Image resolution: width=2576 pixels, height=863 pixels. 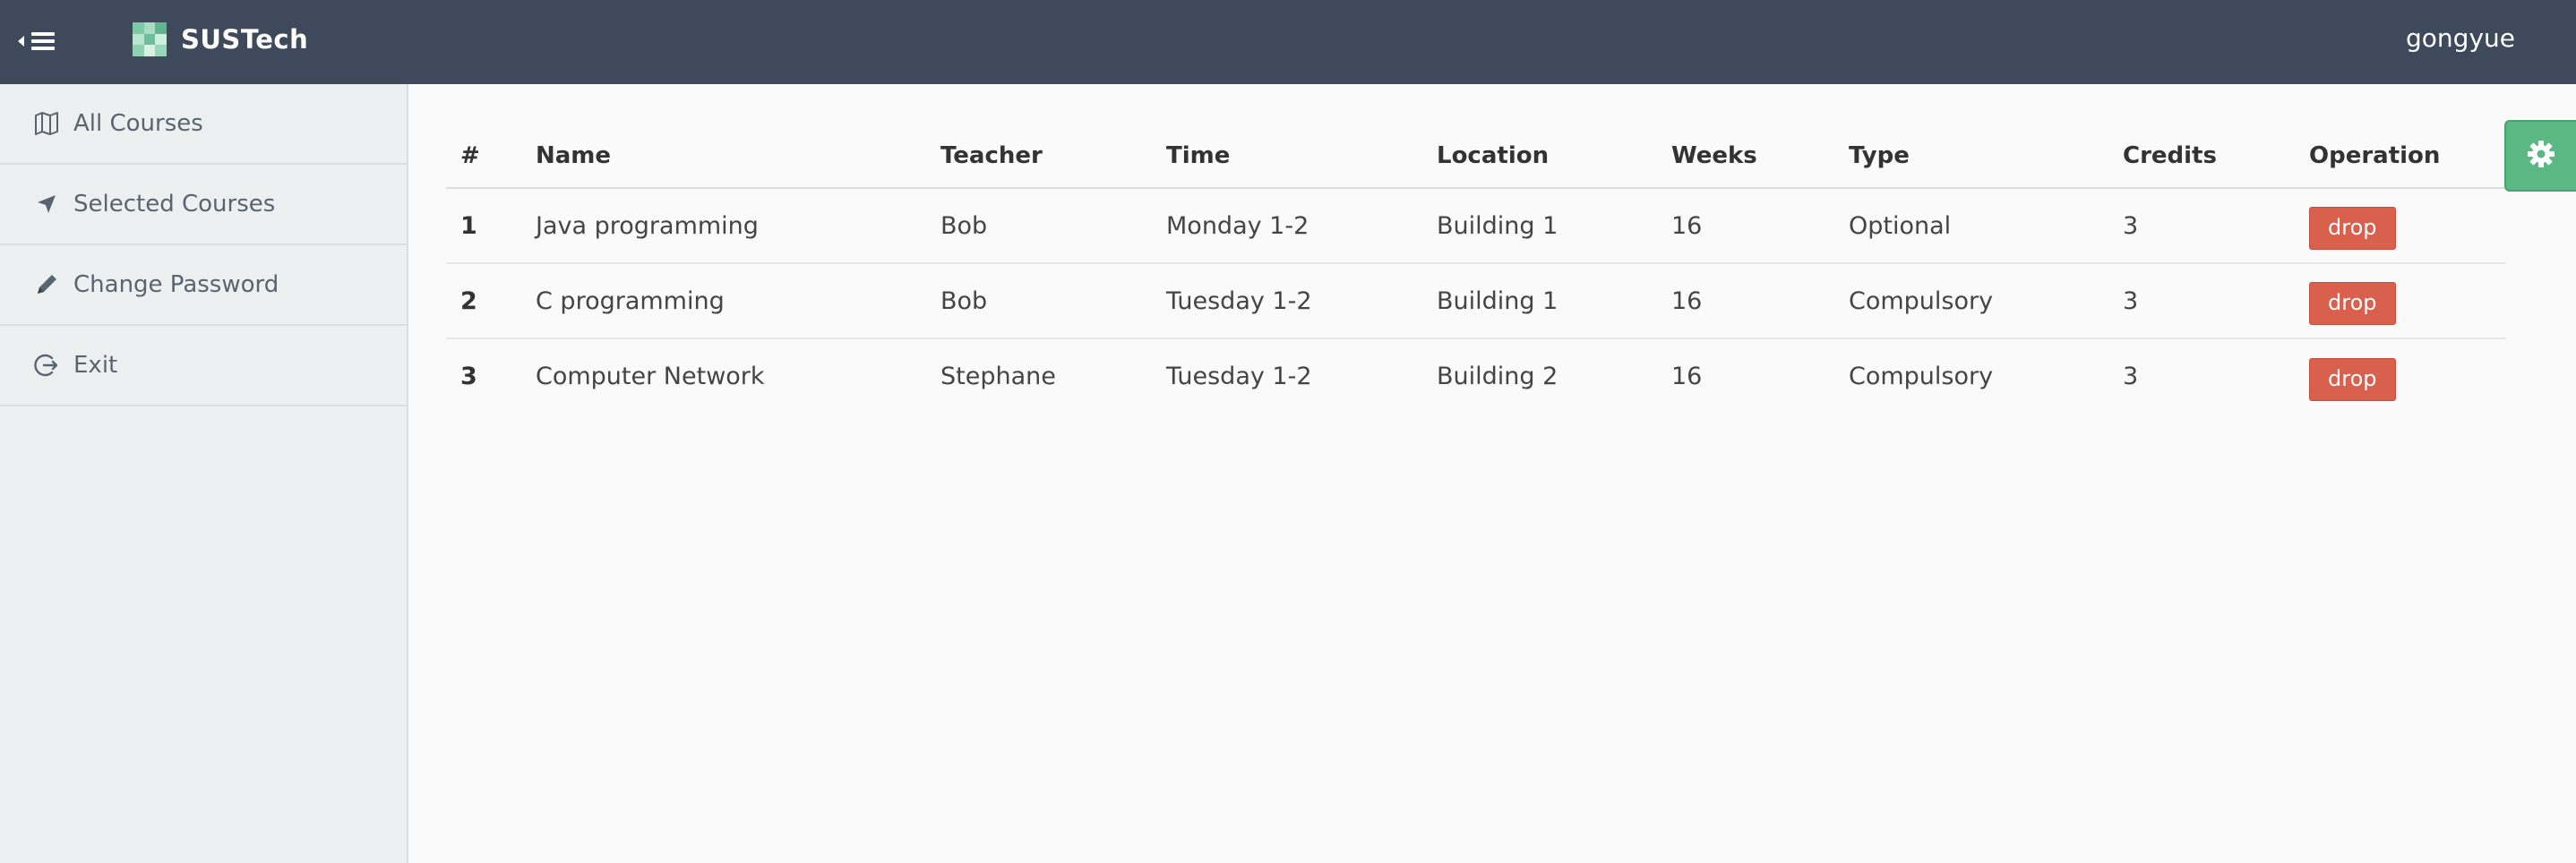 What do you see at coordinates (138, 123) in the screenshot?
I see `sidebar-item-label: All Courses` at bounding box center [138, 123].